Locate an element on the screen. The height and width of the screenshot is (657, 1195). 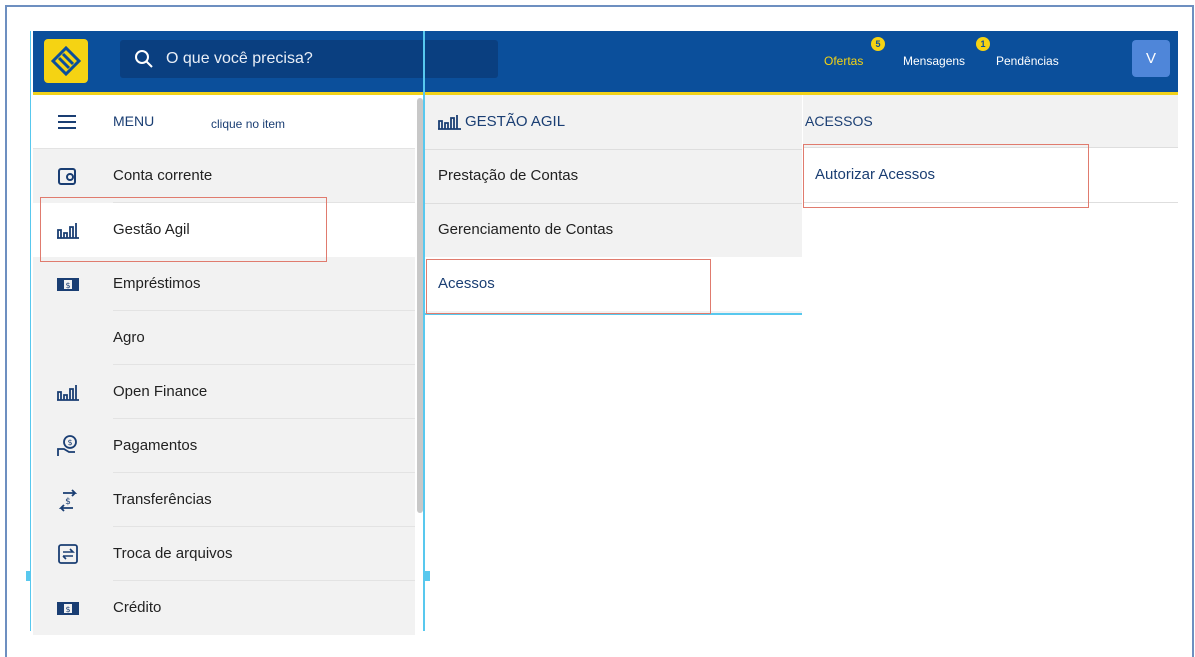
submenu-title: ACESSOS is located at coordinates (839, 121).